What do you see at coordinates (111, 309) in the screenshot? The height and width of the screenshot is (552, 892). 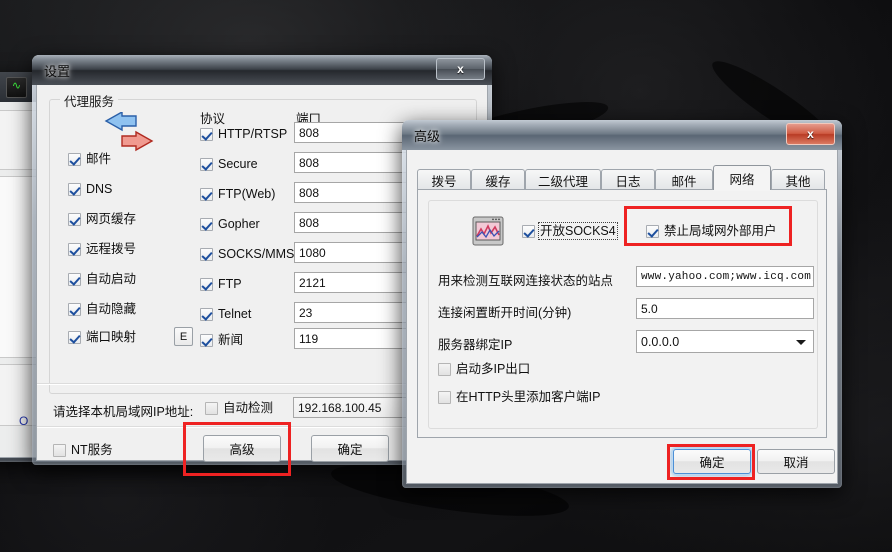 I see `checkbox-auto-hide-label: 自动隐藏` at bounding box center [111, 309].